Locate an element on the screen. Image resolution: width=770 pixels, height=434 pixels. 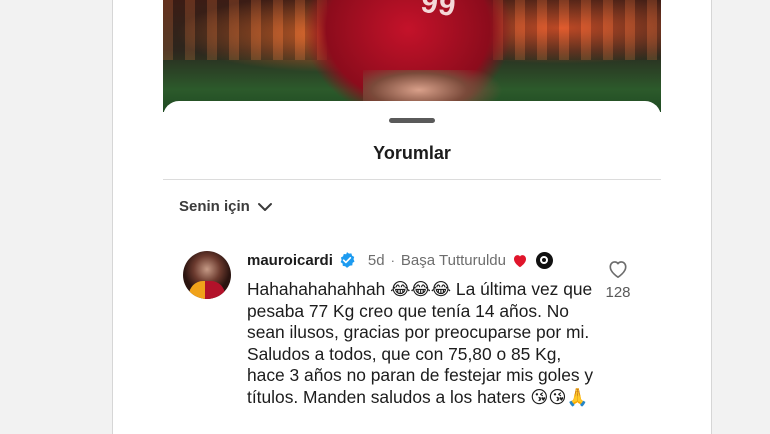
username: mauroicardi is located at coordinates (290, 260).